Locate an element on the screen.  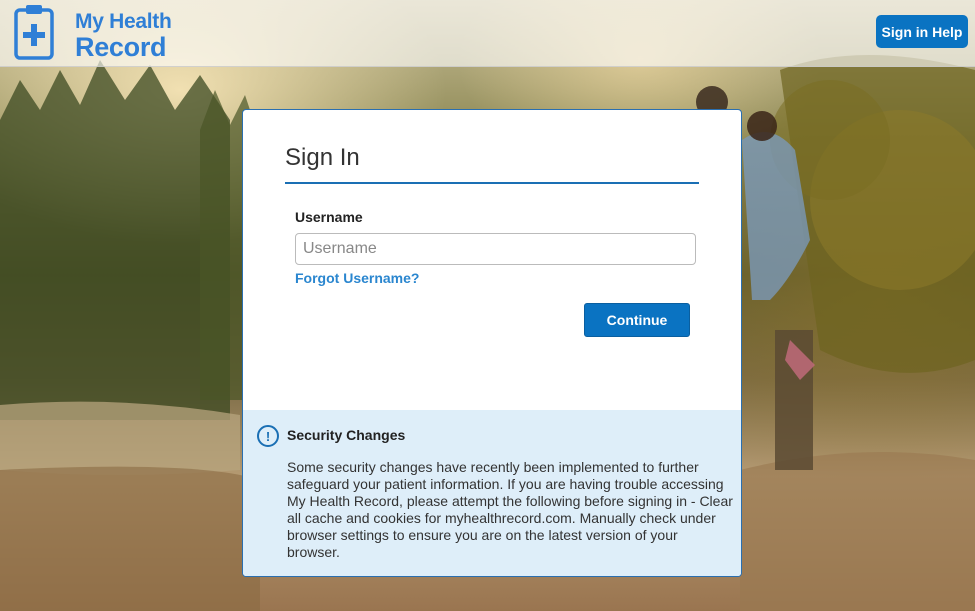
my-health-record-logo: My Health Record is located at coordinates (94, 33).